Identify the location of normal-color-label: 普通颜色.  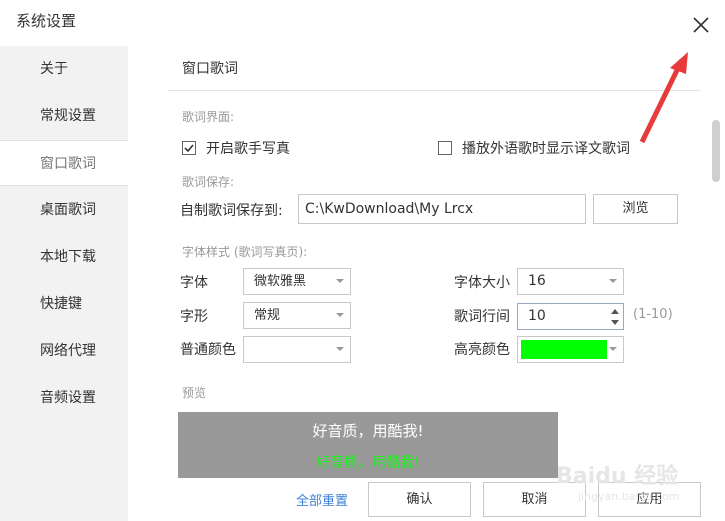
(208, 350).